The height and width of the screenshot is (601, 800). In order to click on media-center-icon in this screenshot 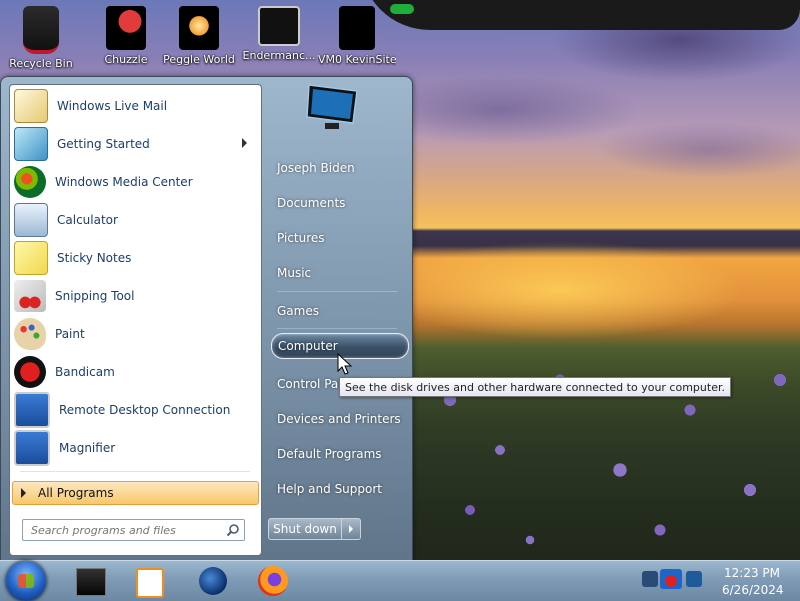, I will do `click(30, 182)`.